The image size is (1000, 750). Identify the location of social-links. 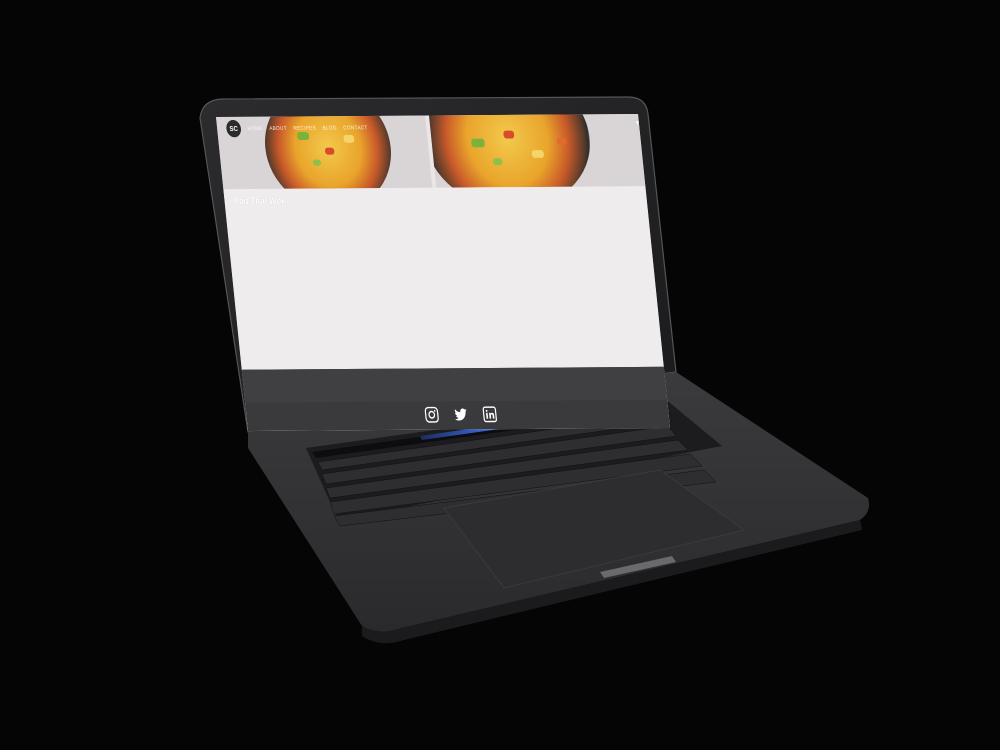
(461, 415).